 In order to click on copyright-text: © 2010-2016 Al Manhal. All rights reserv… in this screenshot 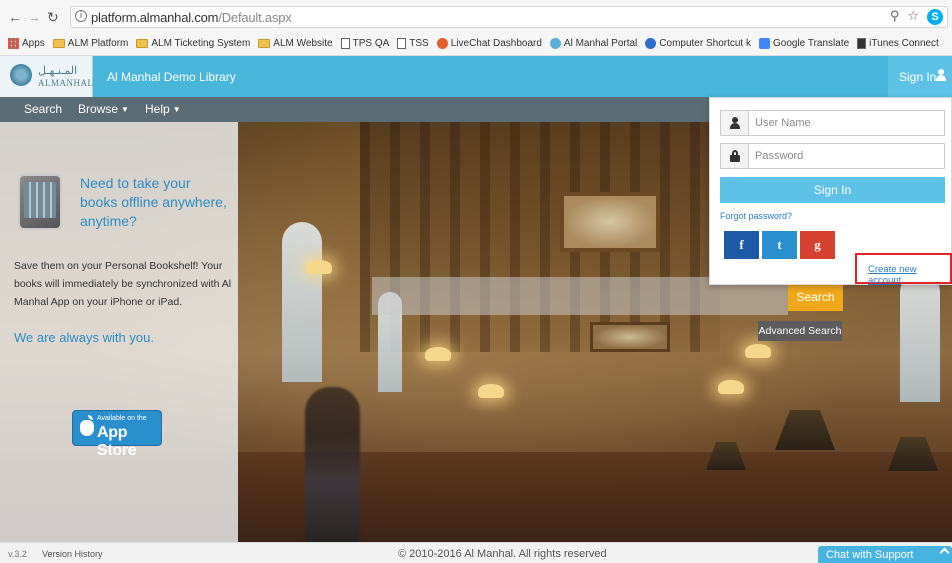, I will do `click(502, 554)`.